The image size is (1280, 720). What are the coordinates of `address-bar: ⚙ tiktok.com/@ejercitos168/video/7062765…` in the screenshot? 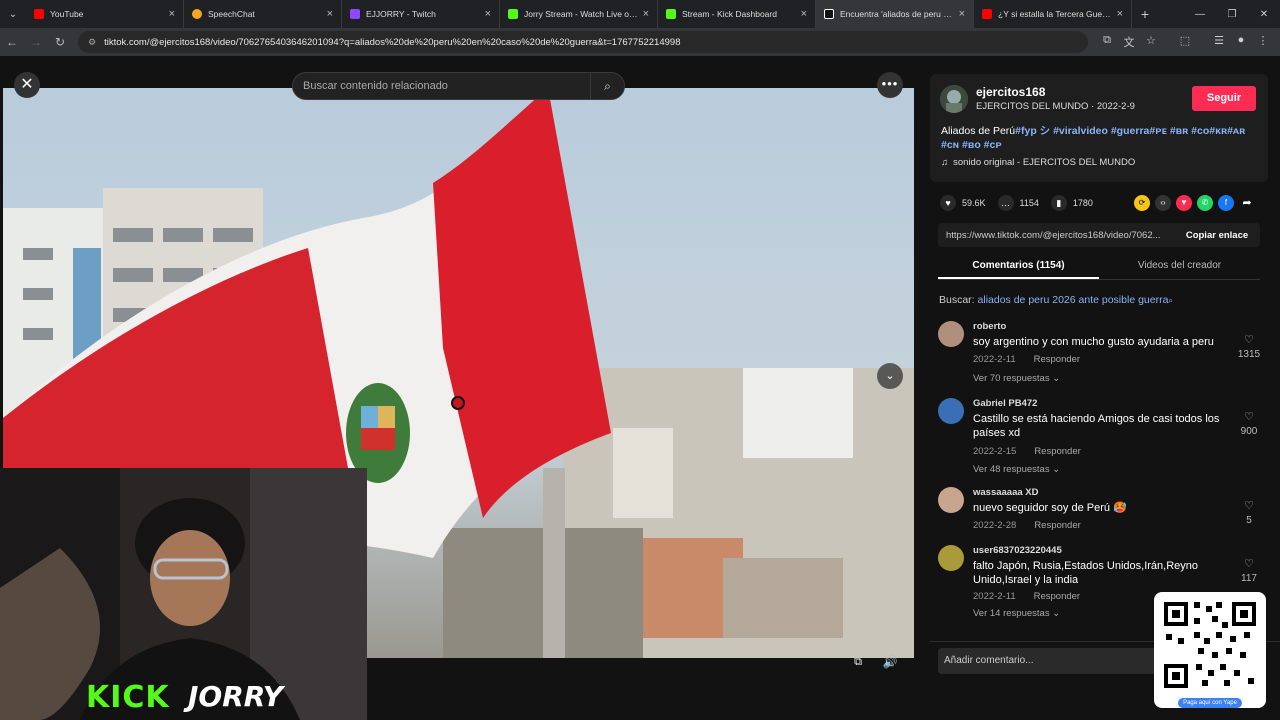 It's located at (583, 42).